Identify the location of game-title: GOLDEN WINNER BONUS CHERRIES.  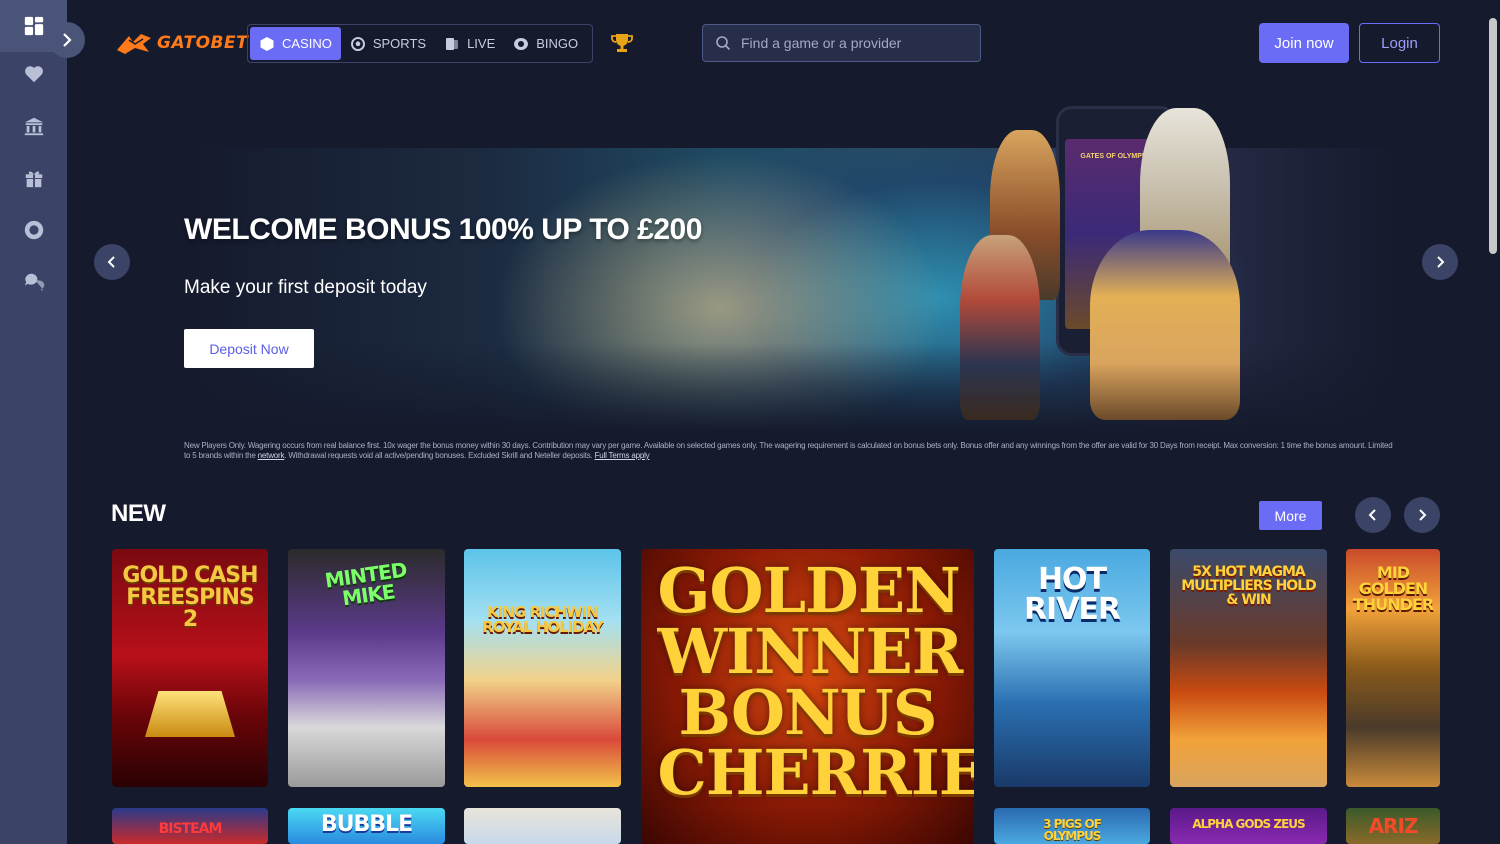
(816, 682).